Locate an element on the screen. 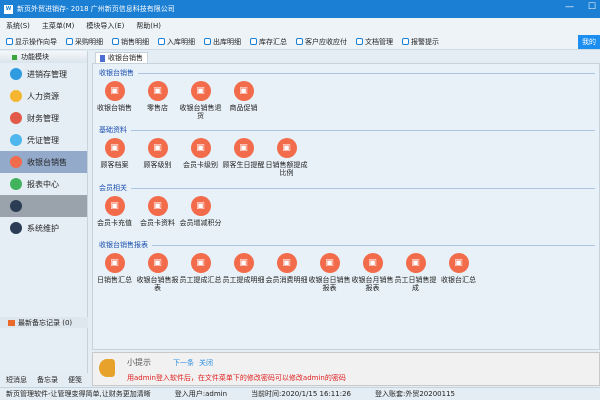  module-shortcut: ▣ 收银台日销售报表 is located at coordinates (329, 272).